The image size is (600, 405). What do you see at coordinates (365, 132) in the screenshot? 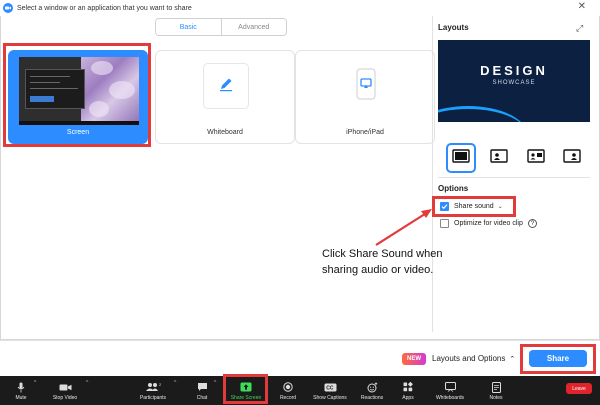
I see `share-option-iphone-ipad-label: iPhone/iPad` at bounding box center [365, 132].